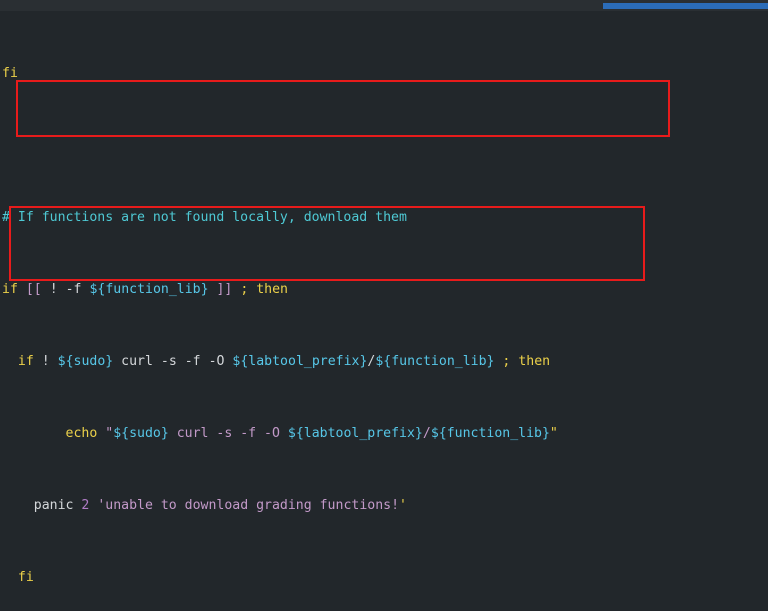  I want to click on horizontal-scrollbar-track, so click(384, 5).